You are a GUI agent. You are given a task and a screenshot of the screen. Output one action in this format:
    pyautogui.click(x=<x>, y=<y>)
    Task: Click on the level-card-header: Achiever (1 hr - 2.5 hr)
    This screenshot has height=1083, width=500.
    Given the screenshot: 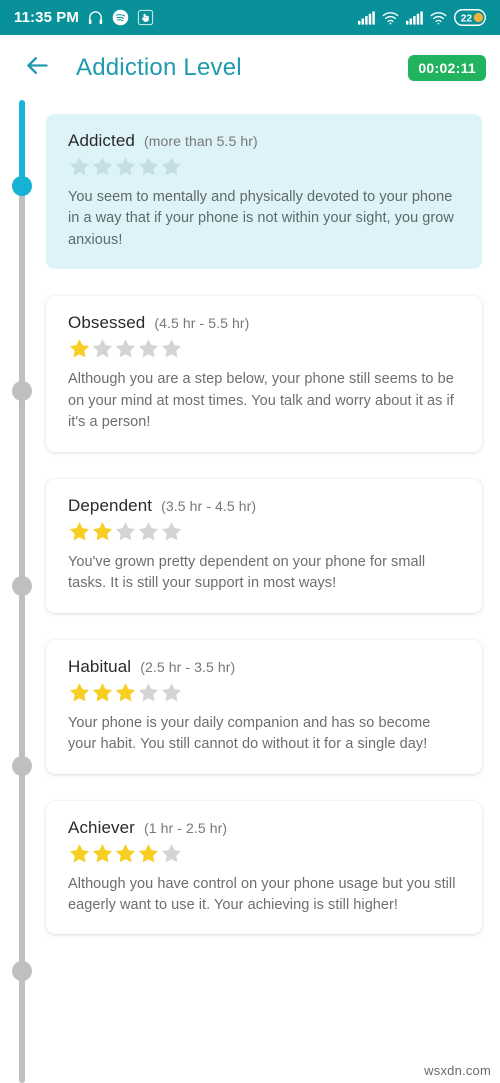 What is the action you would take?
    pyautogui.click(x=265, y=828)
    